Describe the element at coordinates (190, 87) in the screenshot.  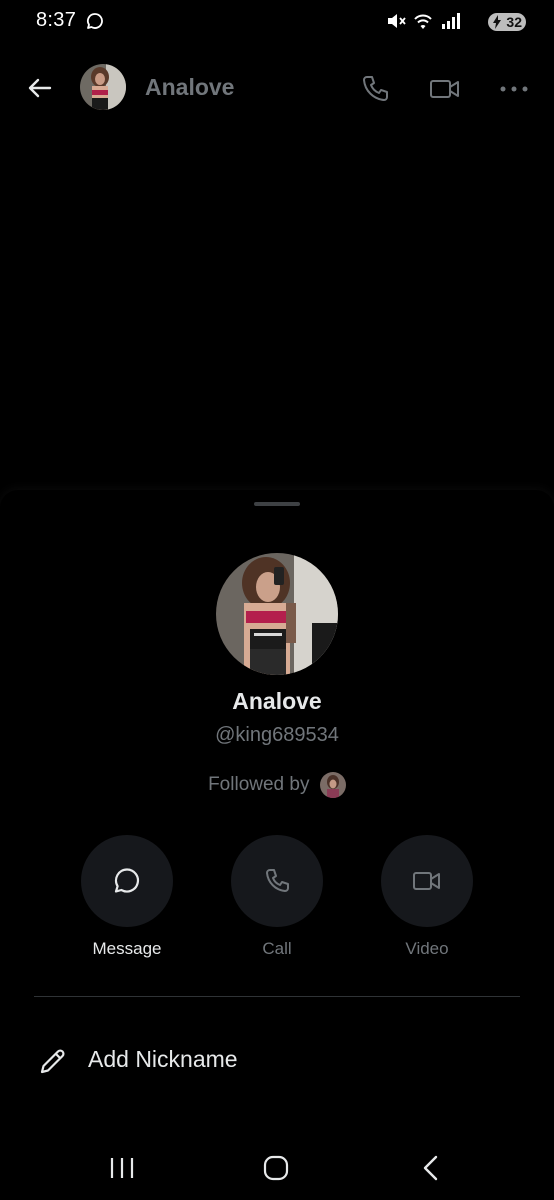
I see `header-name: Analove` at that location.